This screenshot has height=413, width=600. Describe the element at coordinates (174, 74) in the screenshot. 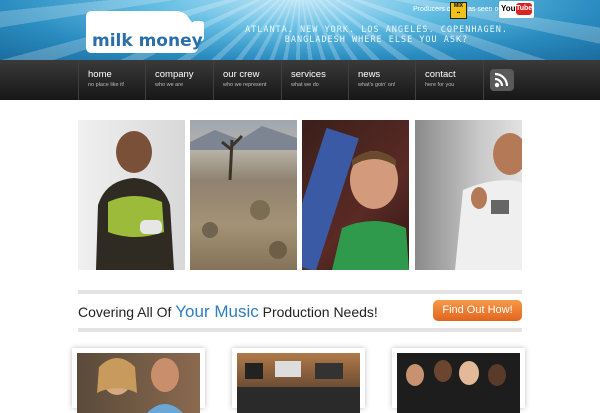

I see `nav-label: company` at that location.